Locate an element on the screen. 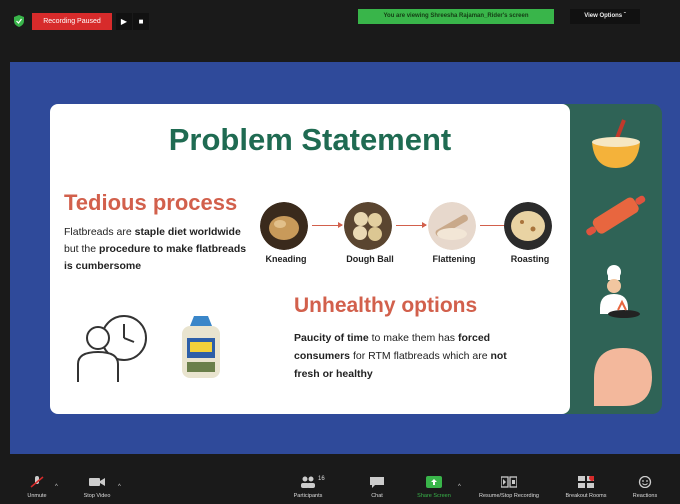 This screenshot has height=504, width=680. resume-recording-button: ▶ is located at coordinates (124, 21).